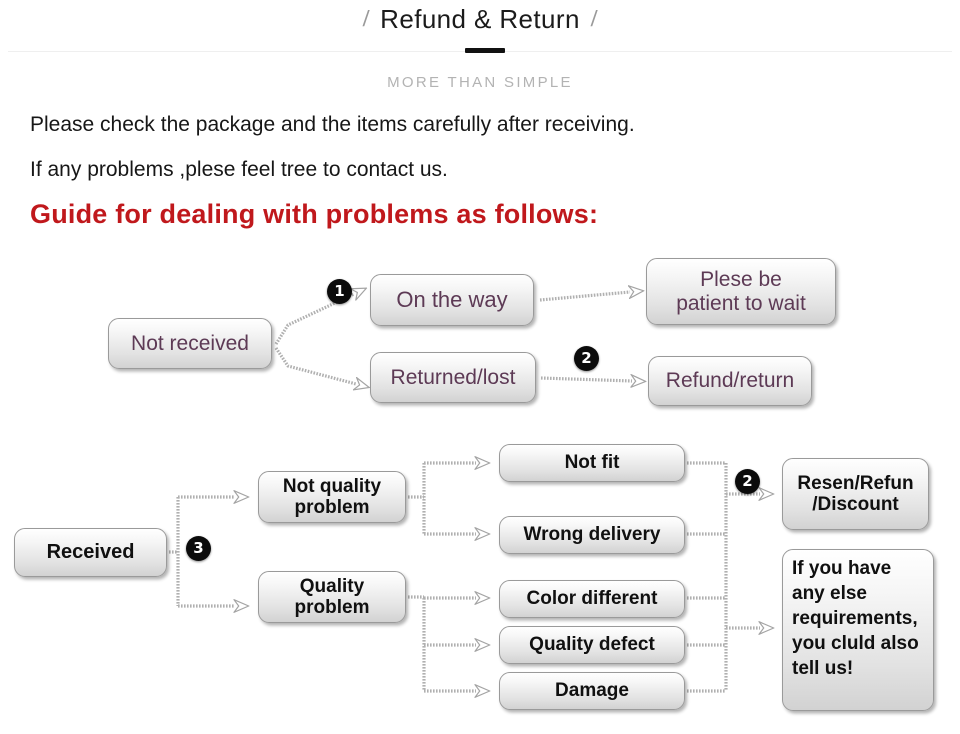 This screenshot has height=734, width=960. I want to click on node-label: Returned/lost, so click(453, 377).